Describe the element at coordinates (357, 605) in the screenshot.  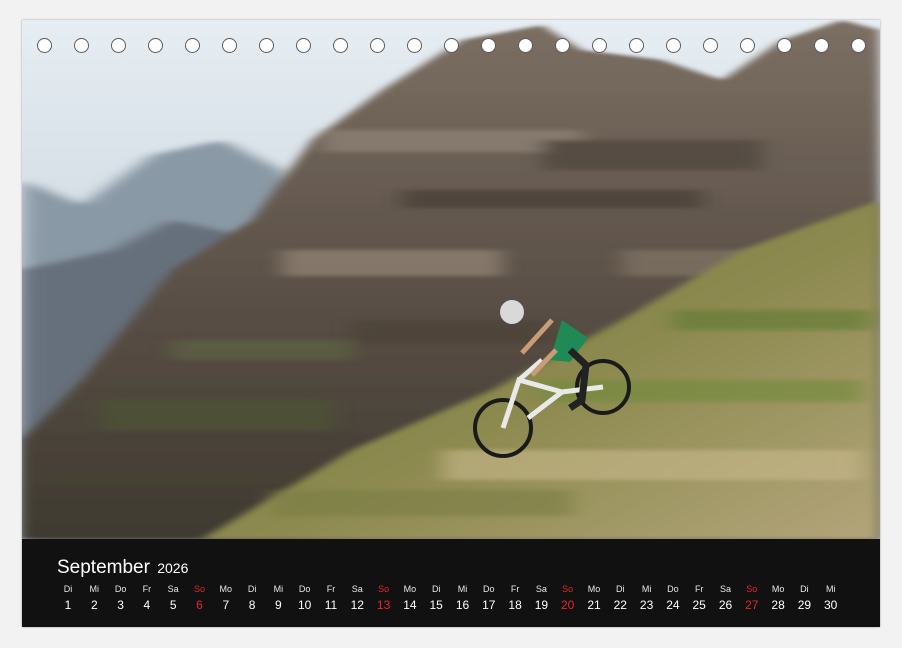
I see `day-number: 12` at that location.